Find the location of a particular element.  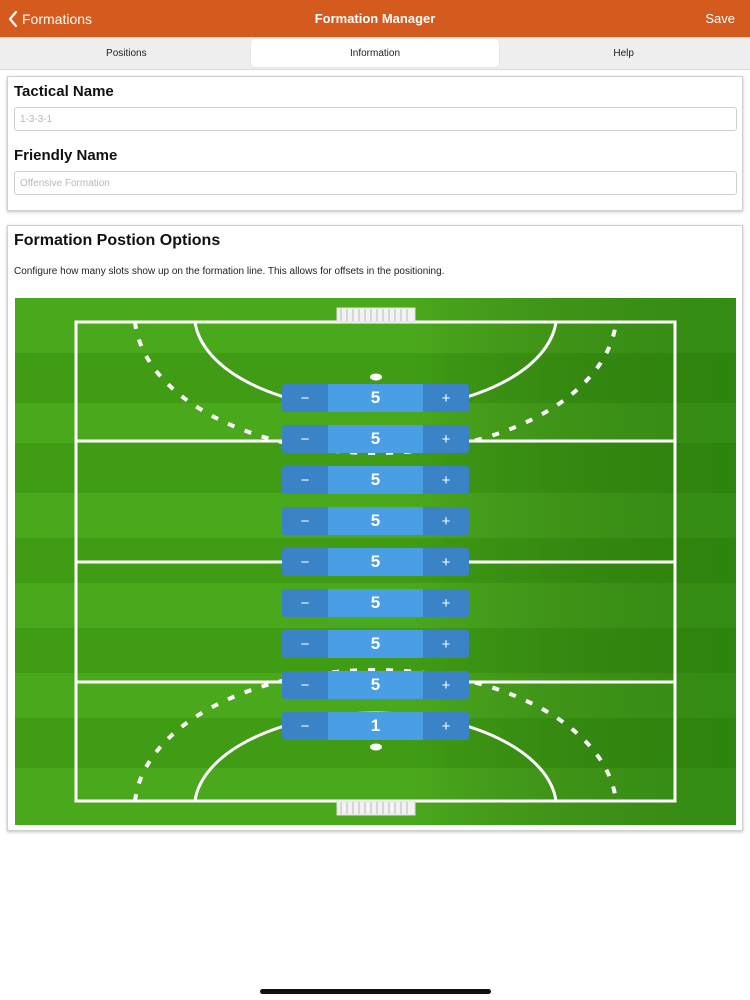

slot-stepper: − 1 + is located at coordinates (375, 726).